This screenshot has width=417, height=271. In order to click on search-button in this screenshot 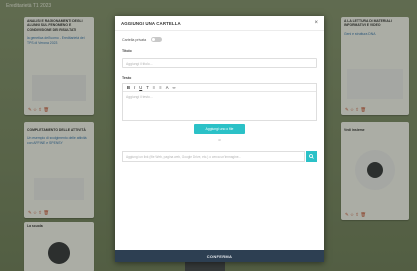, I will do `click(311, 156)`.